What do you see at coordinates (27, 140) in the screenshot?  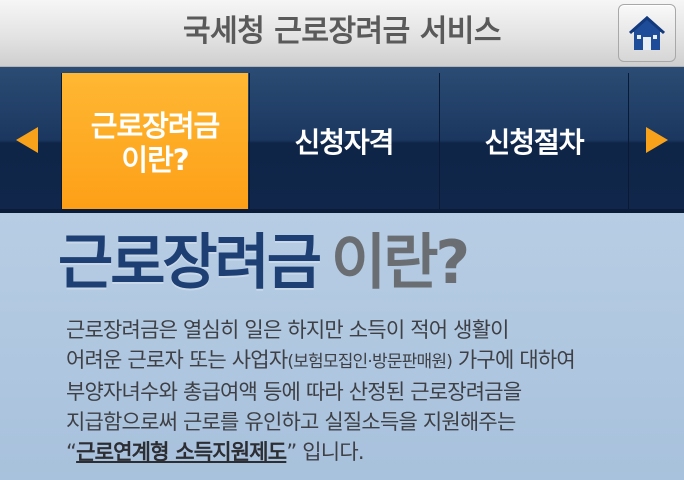 I see `arrow-left-icon` at bounding box center [27, 140].